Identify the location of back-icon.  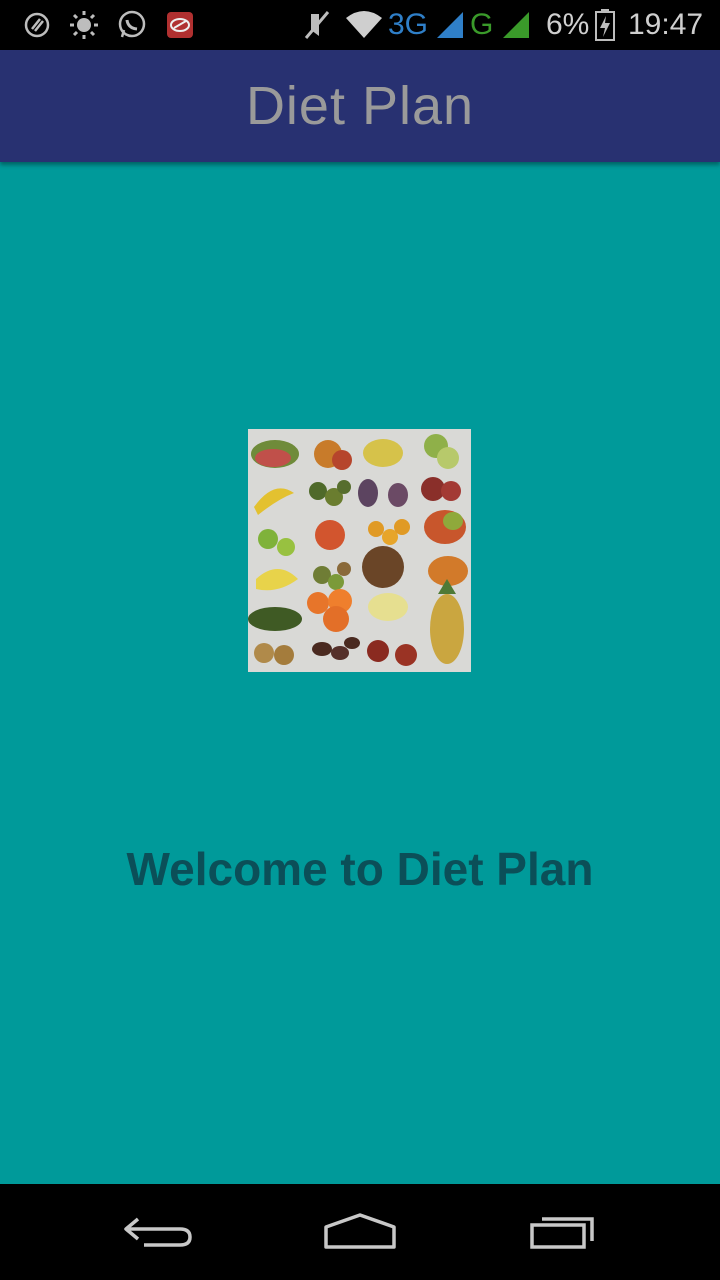
(158, 1232).